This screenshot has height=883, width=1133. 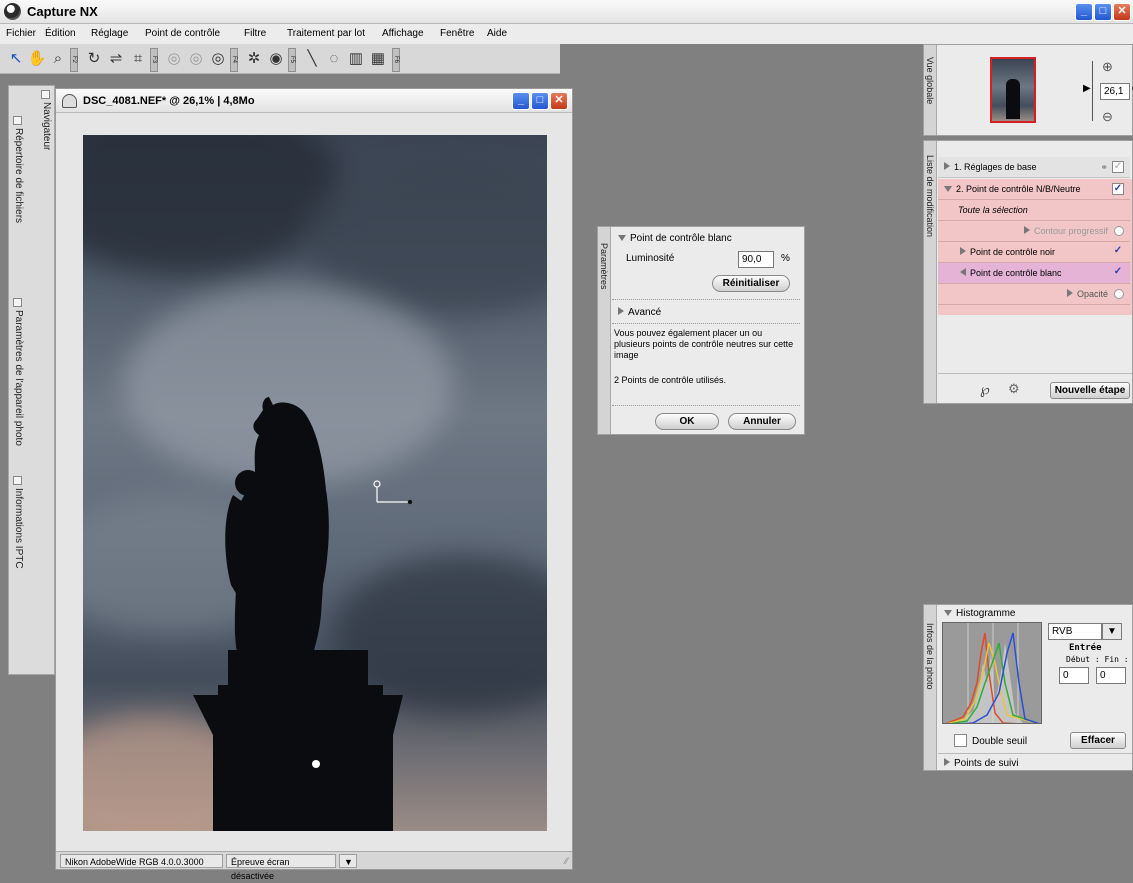 I want to click on selection-row: Toute la sélection, so click(x=1034, y=210).